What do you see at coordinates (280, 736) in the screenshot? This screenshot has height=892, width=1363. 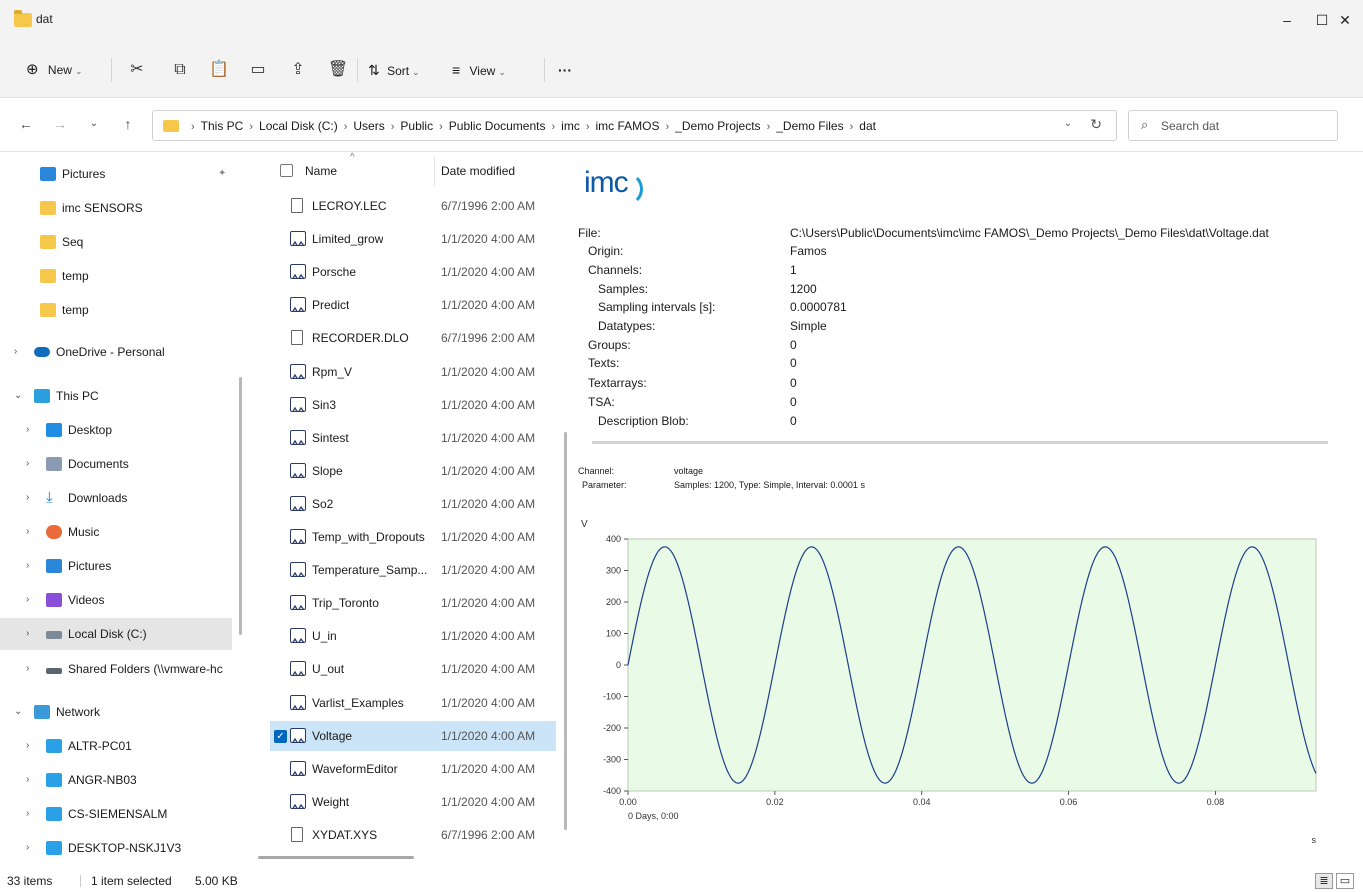 I see `checkmark-icon: ✓` at bounding box center [280, 736].